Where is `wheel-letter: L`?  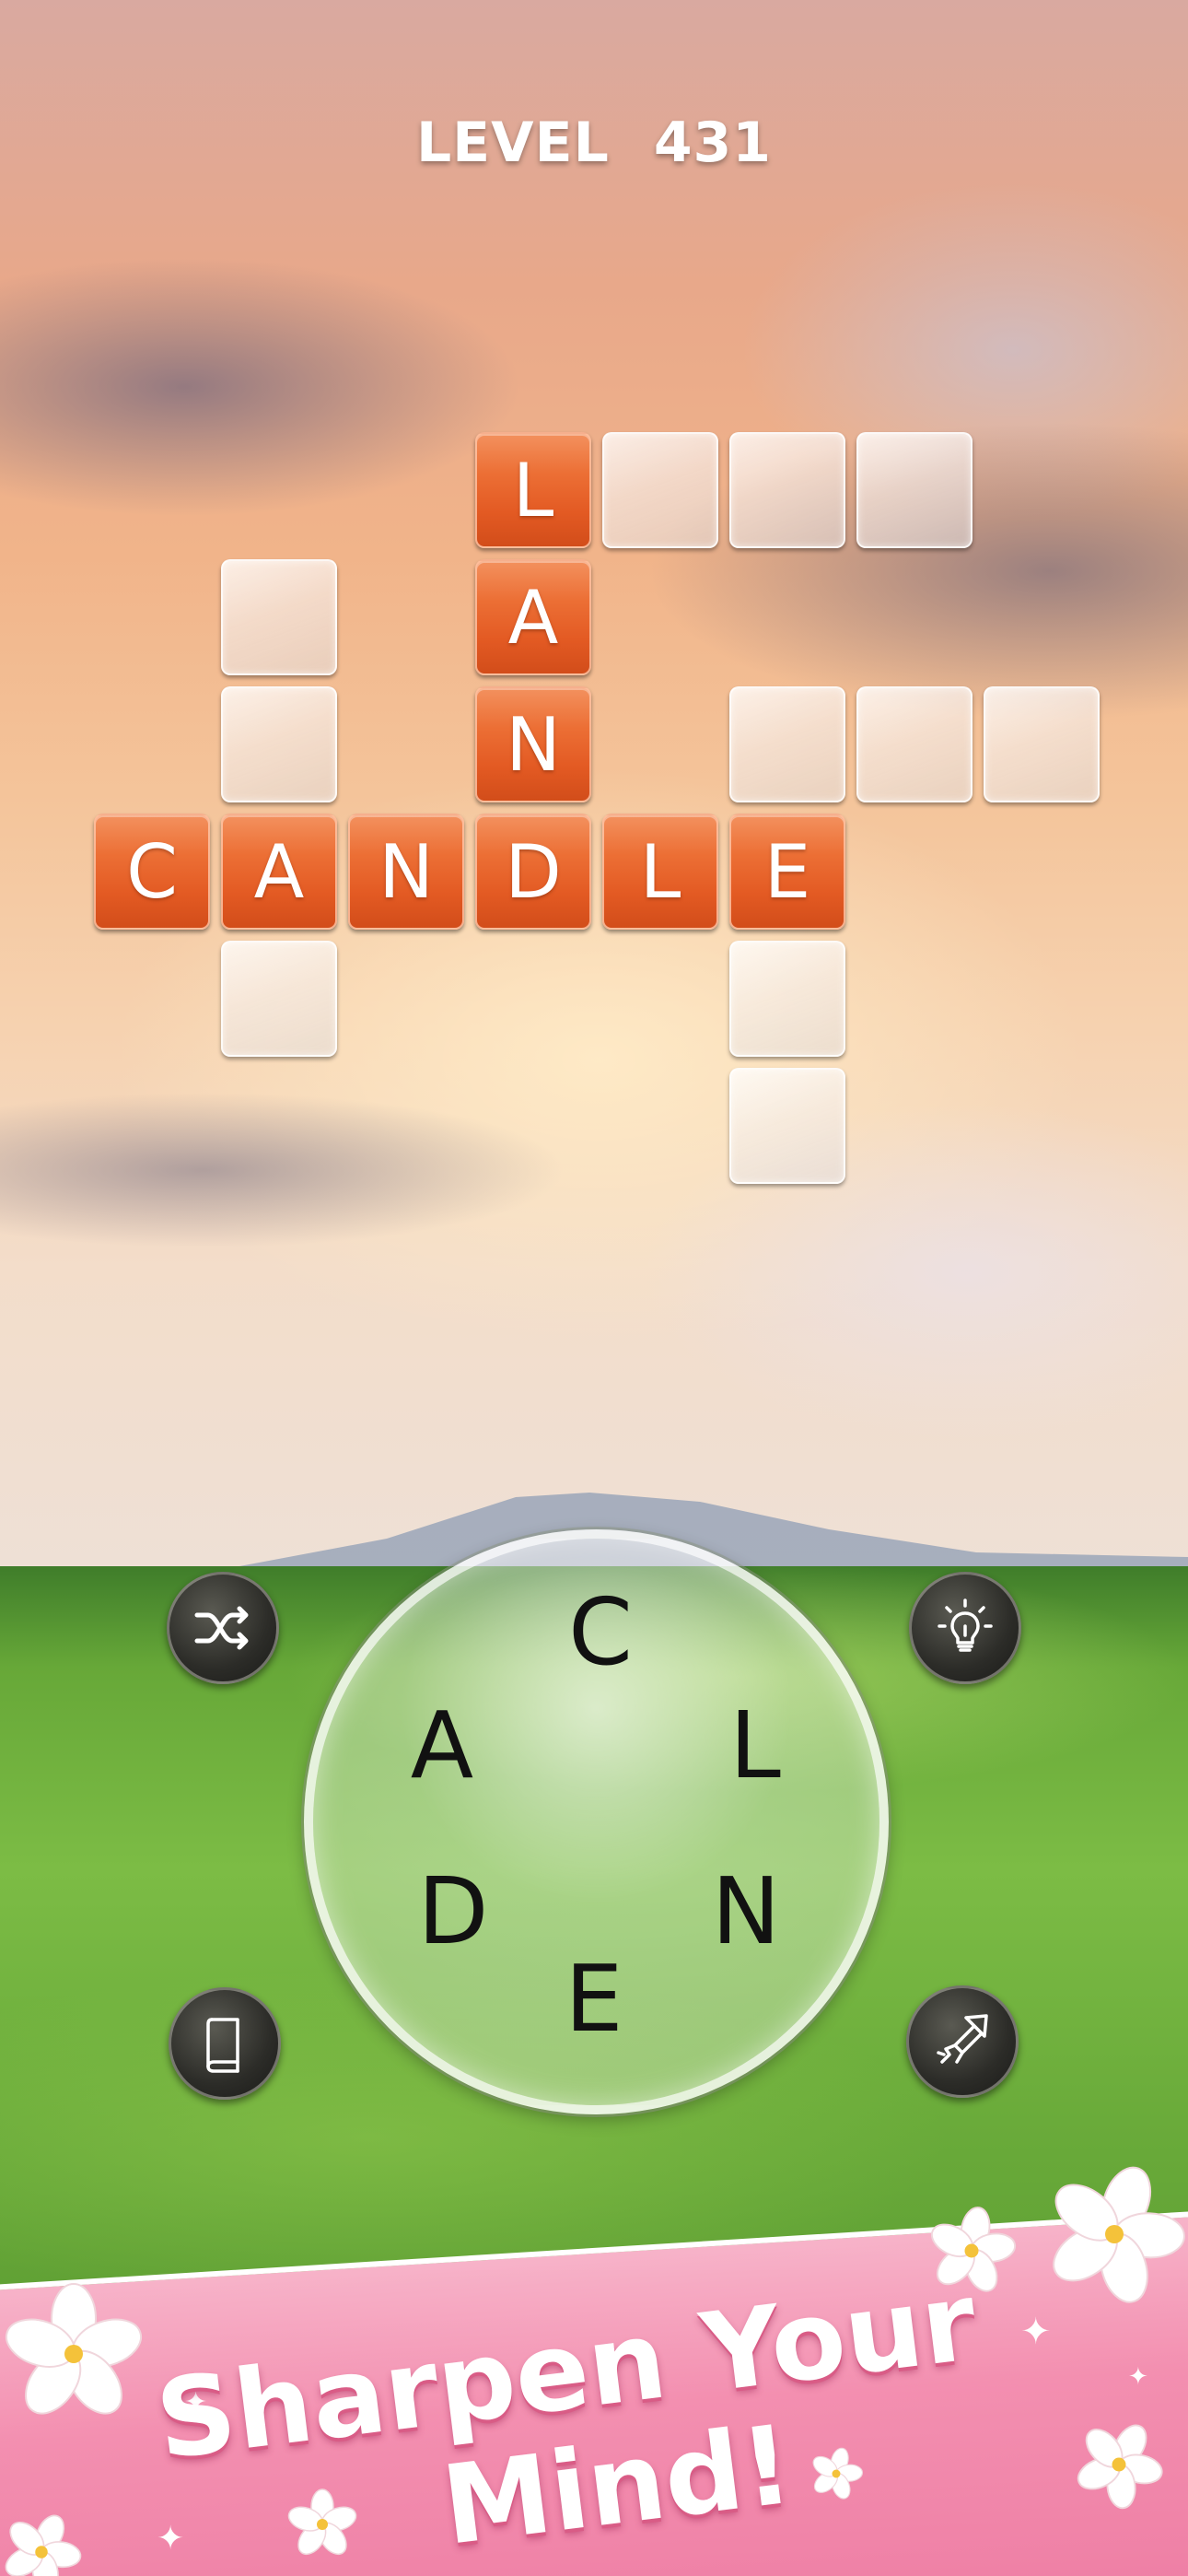 wheel-letter: L is located at coordinates (755, 1746).